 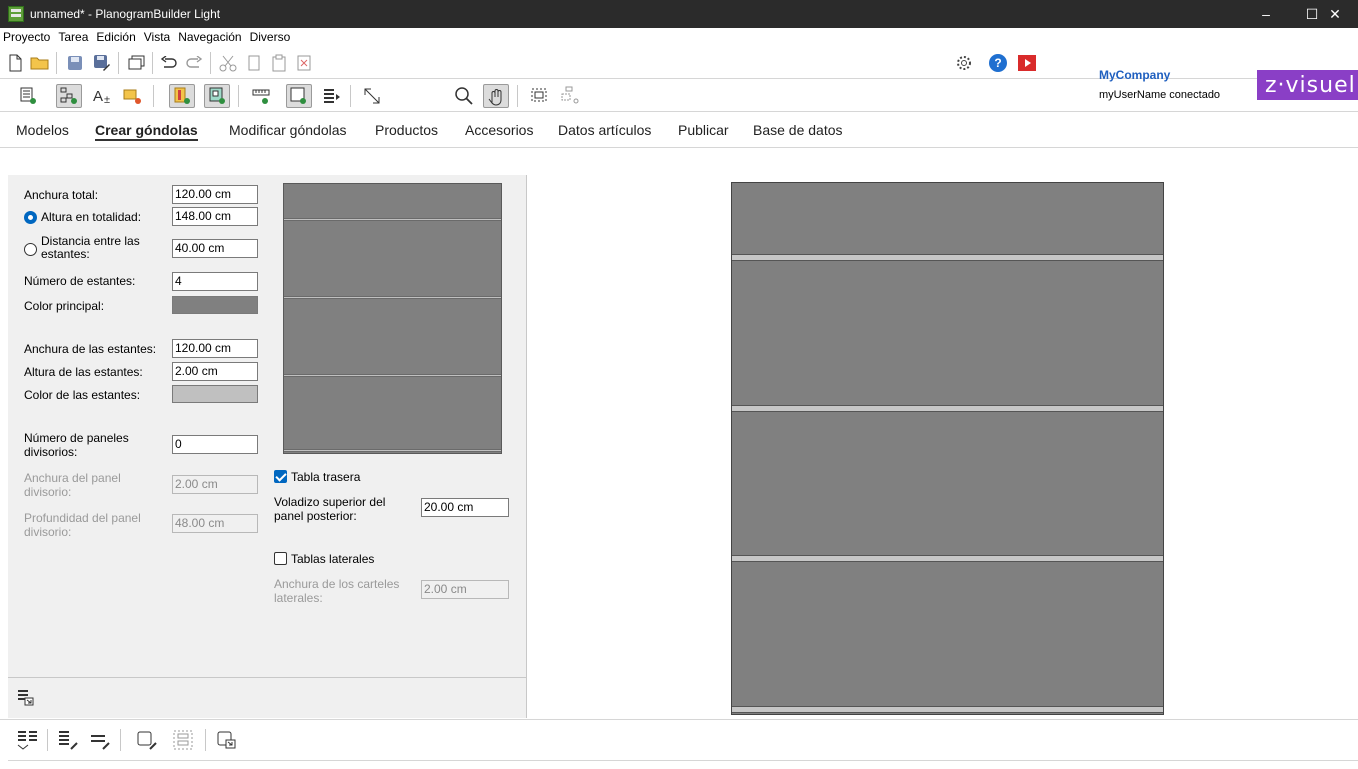 What do you see at coordinates (604, 130) in the screenshot?
I see `tab-datos-articulos: Datos artículos` at bounding box center [604, 130].